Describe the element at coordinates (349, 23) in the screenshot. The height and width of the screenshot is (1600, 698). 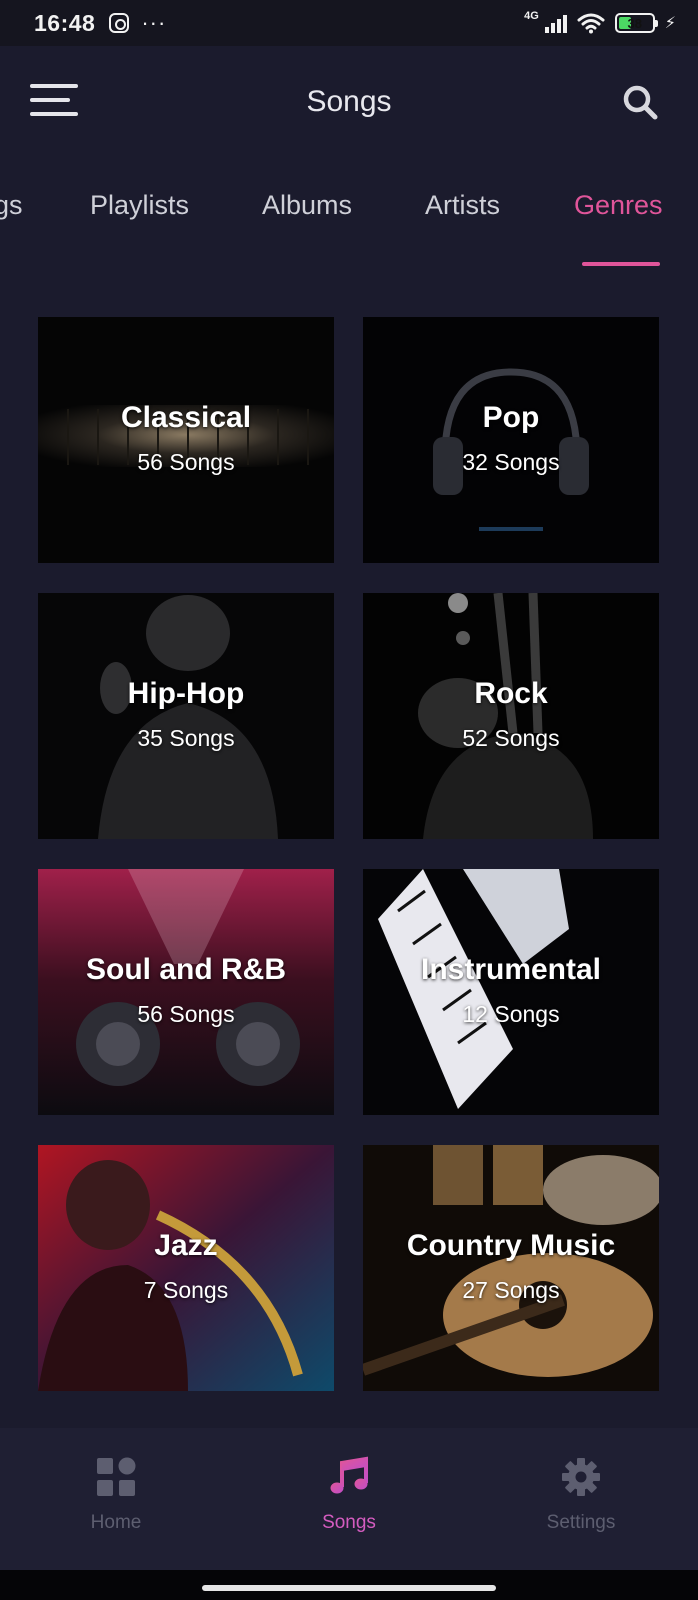
I see `status-bar: 16:48 ··· 4G 38 ⚡` at that location.